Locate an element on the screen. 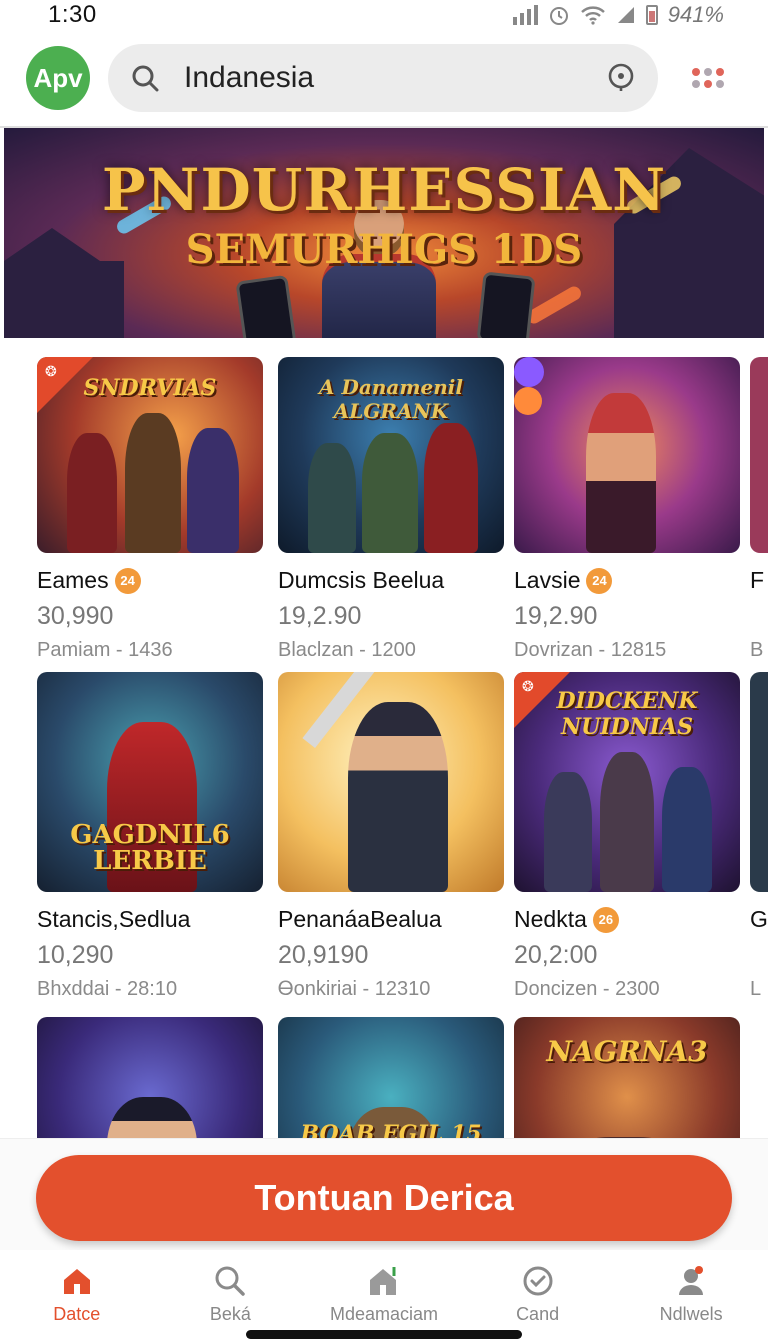 Image resolution: width=768 pixels, height=1344 pixels. game-card-partial: G L is located at coordinates (759, 836).